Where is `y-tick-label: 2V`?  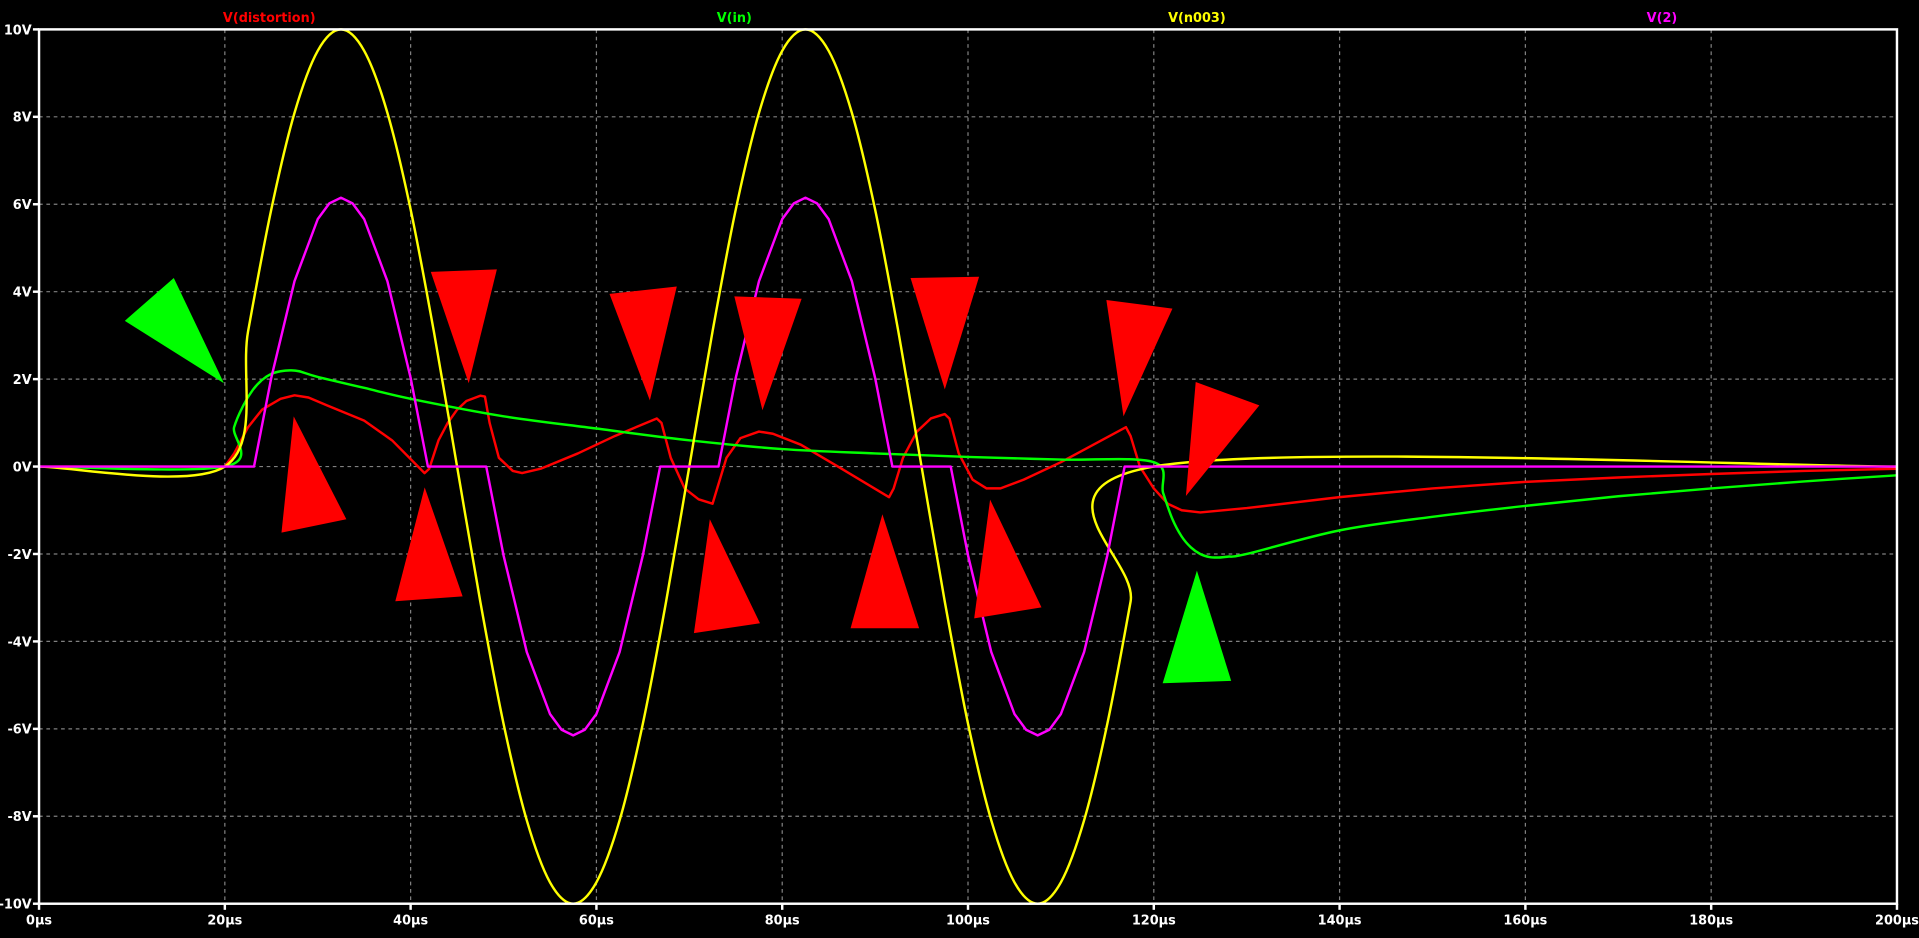
y-tick-label: 2V is located at coordinates (22, 380).